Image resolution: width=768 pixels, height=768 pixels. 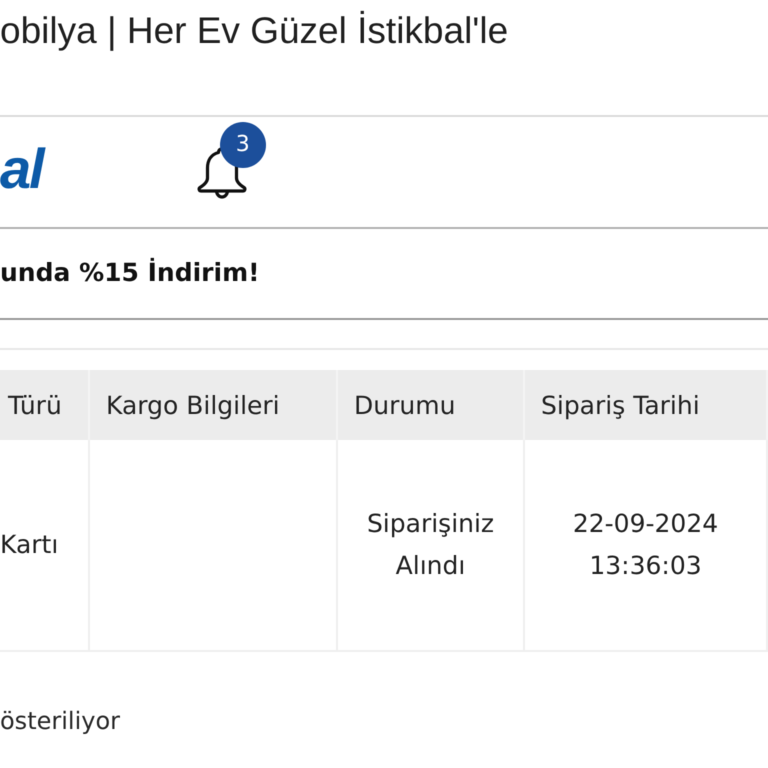 What do you see at coordinates (45, 546) in the screenshot?
I see `table-cell: Kartı` at bounding box center [45, 546].